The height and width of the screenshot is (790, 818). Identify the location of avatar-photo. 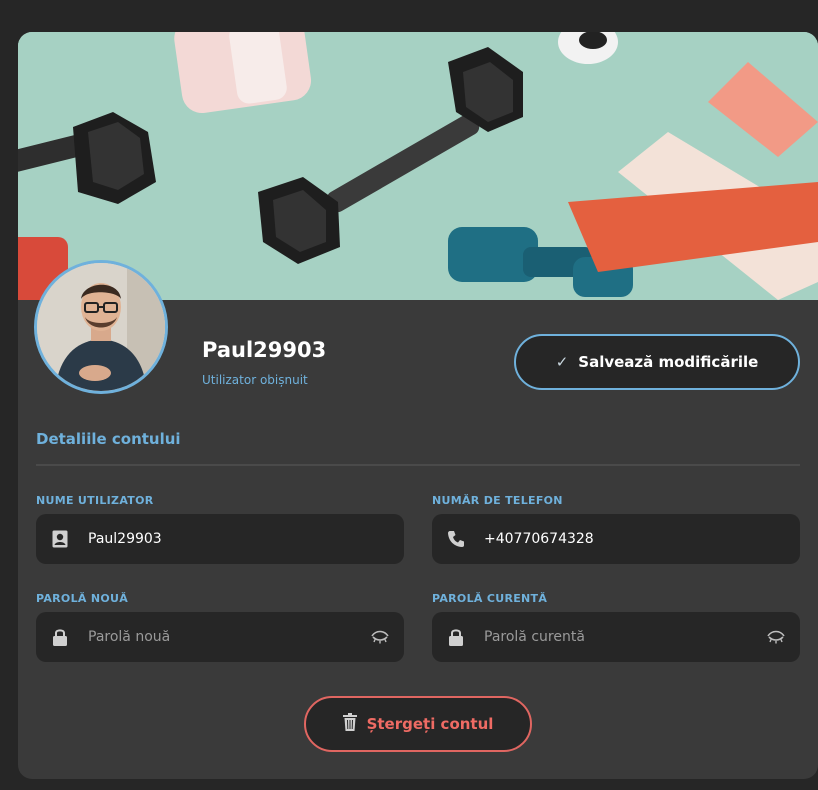
(101, 327).